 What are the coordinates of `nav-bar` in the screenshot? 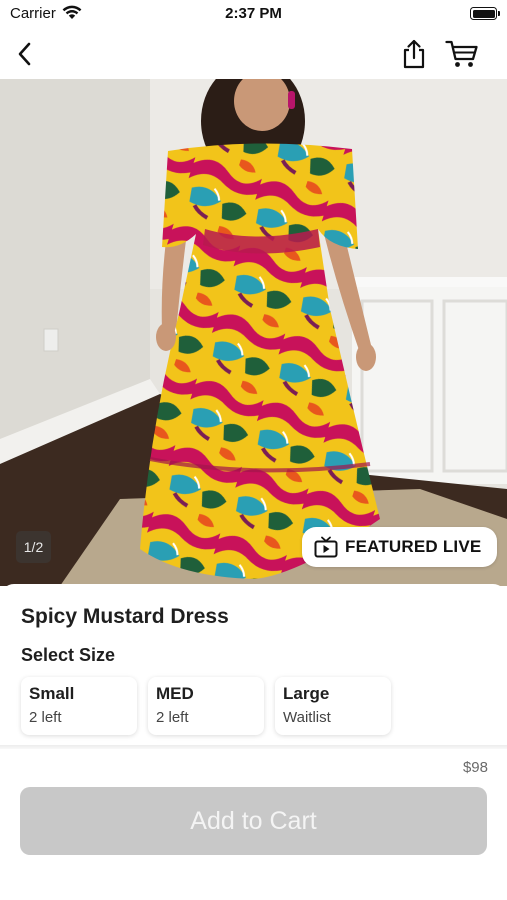 It's located at (253, 53).